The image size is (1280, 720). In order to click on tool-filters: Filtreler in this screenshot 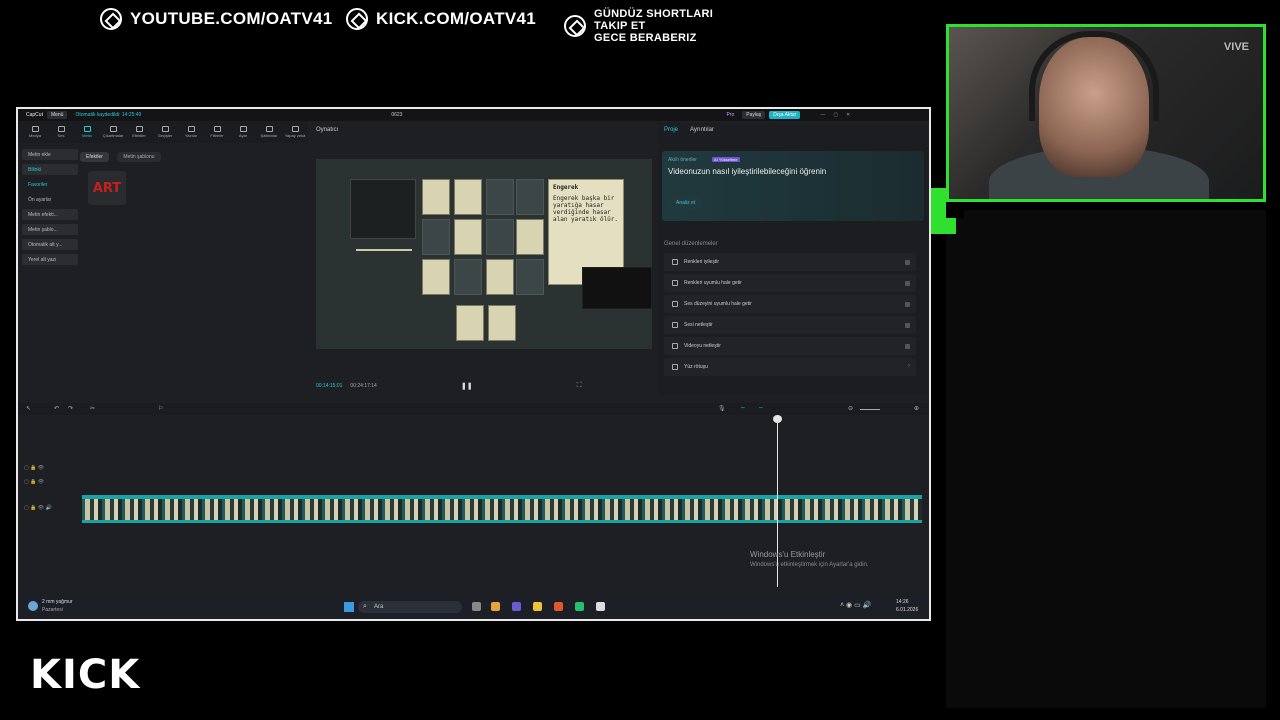, I will do `click(217, 132)`.